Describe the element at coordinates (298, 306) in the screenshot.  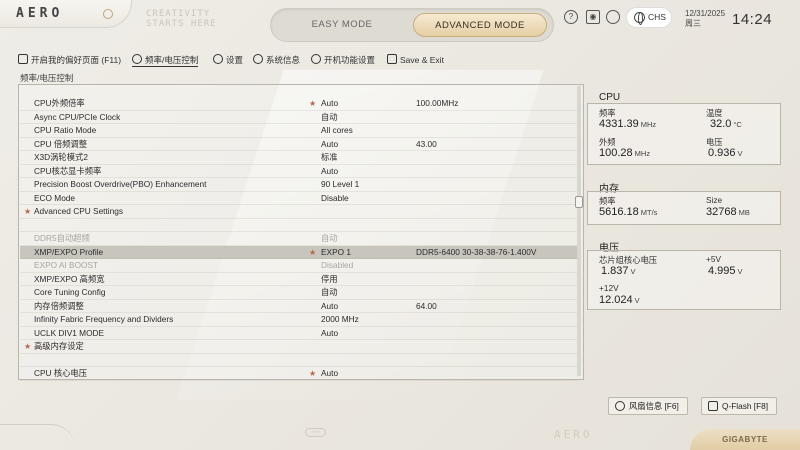
I see `setting-row: 内存倍频调整 Auto 64.00` at that location.